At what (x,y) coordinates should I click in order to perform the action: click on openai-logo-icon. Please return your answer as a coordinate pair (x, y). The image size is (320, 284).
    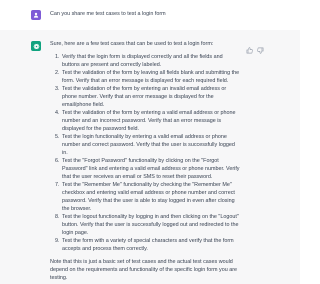
    Looking at the image, I should click on (36, 46).